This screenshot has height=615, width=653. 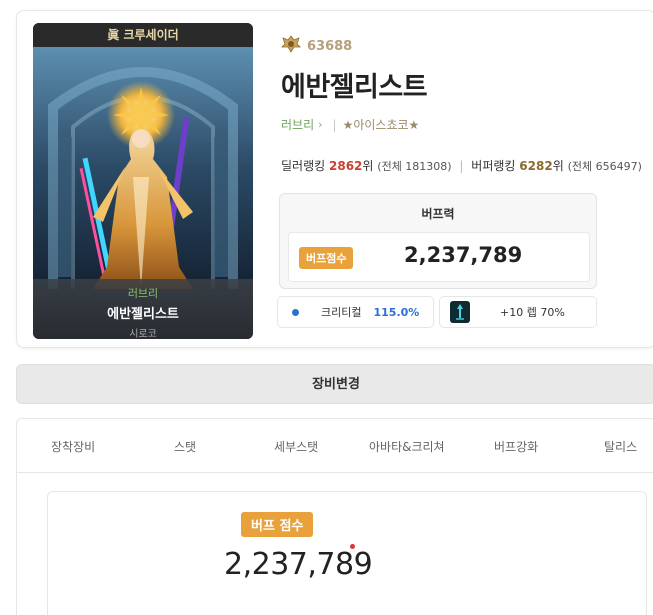 What do you see at coordinates (298, 564) in the screenshot?
I see `buff-score-card-value: 2,237,789` at bounding box center [298, 564].